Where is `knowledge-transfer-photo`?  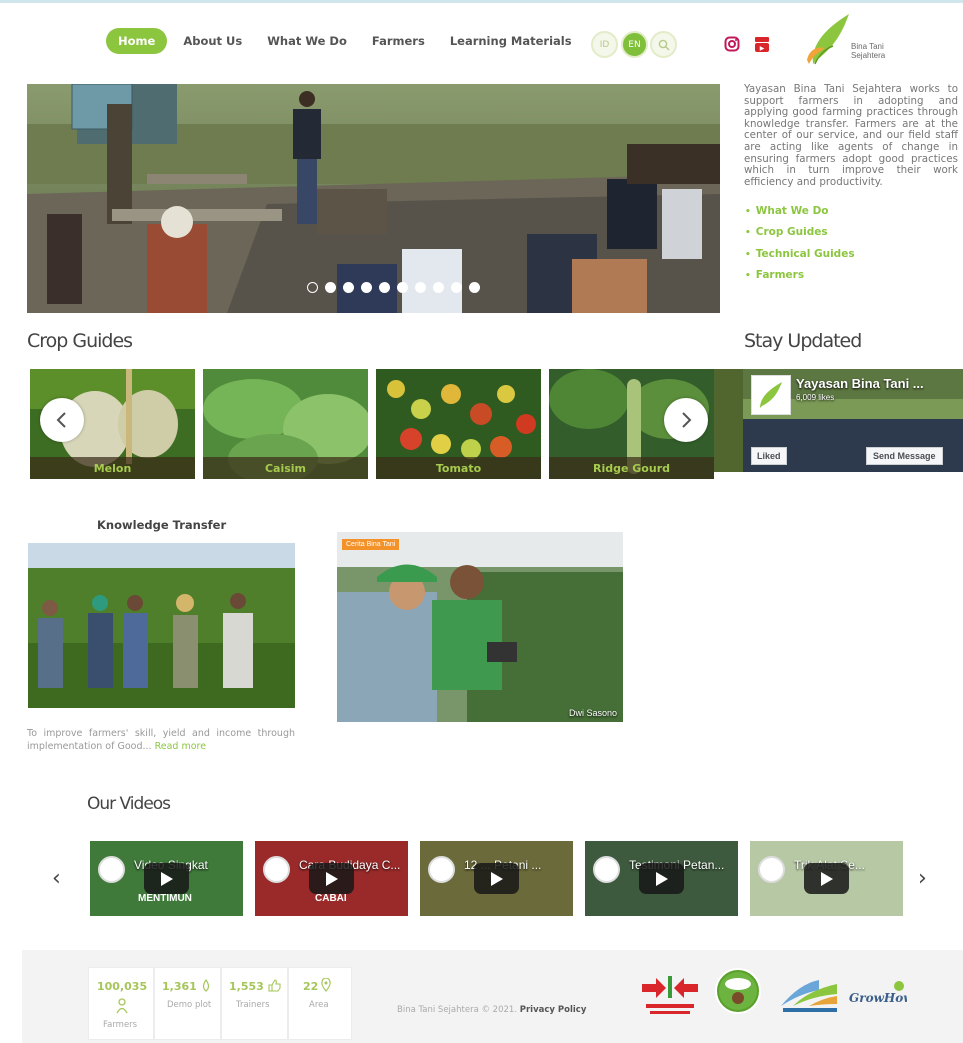 knowledge-transfer-photo is located at coordinates (161, 625).